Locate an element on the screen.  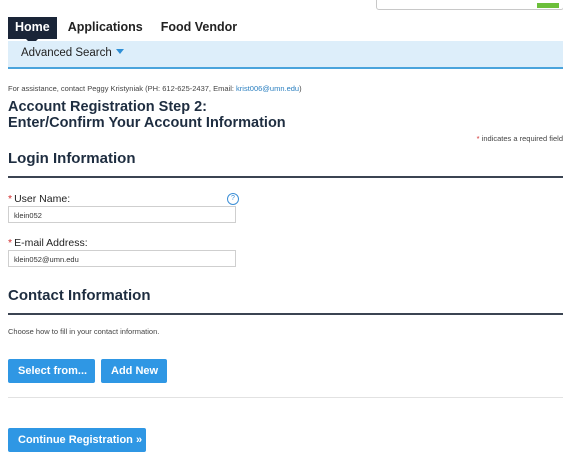
username-label: * User Name: is located at coordinates (39, 199).